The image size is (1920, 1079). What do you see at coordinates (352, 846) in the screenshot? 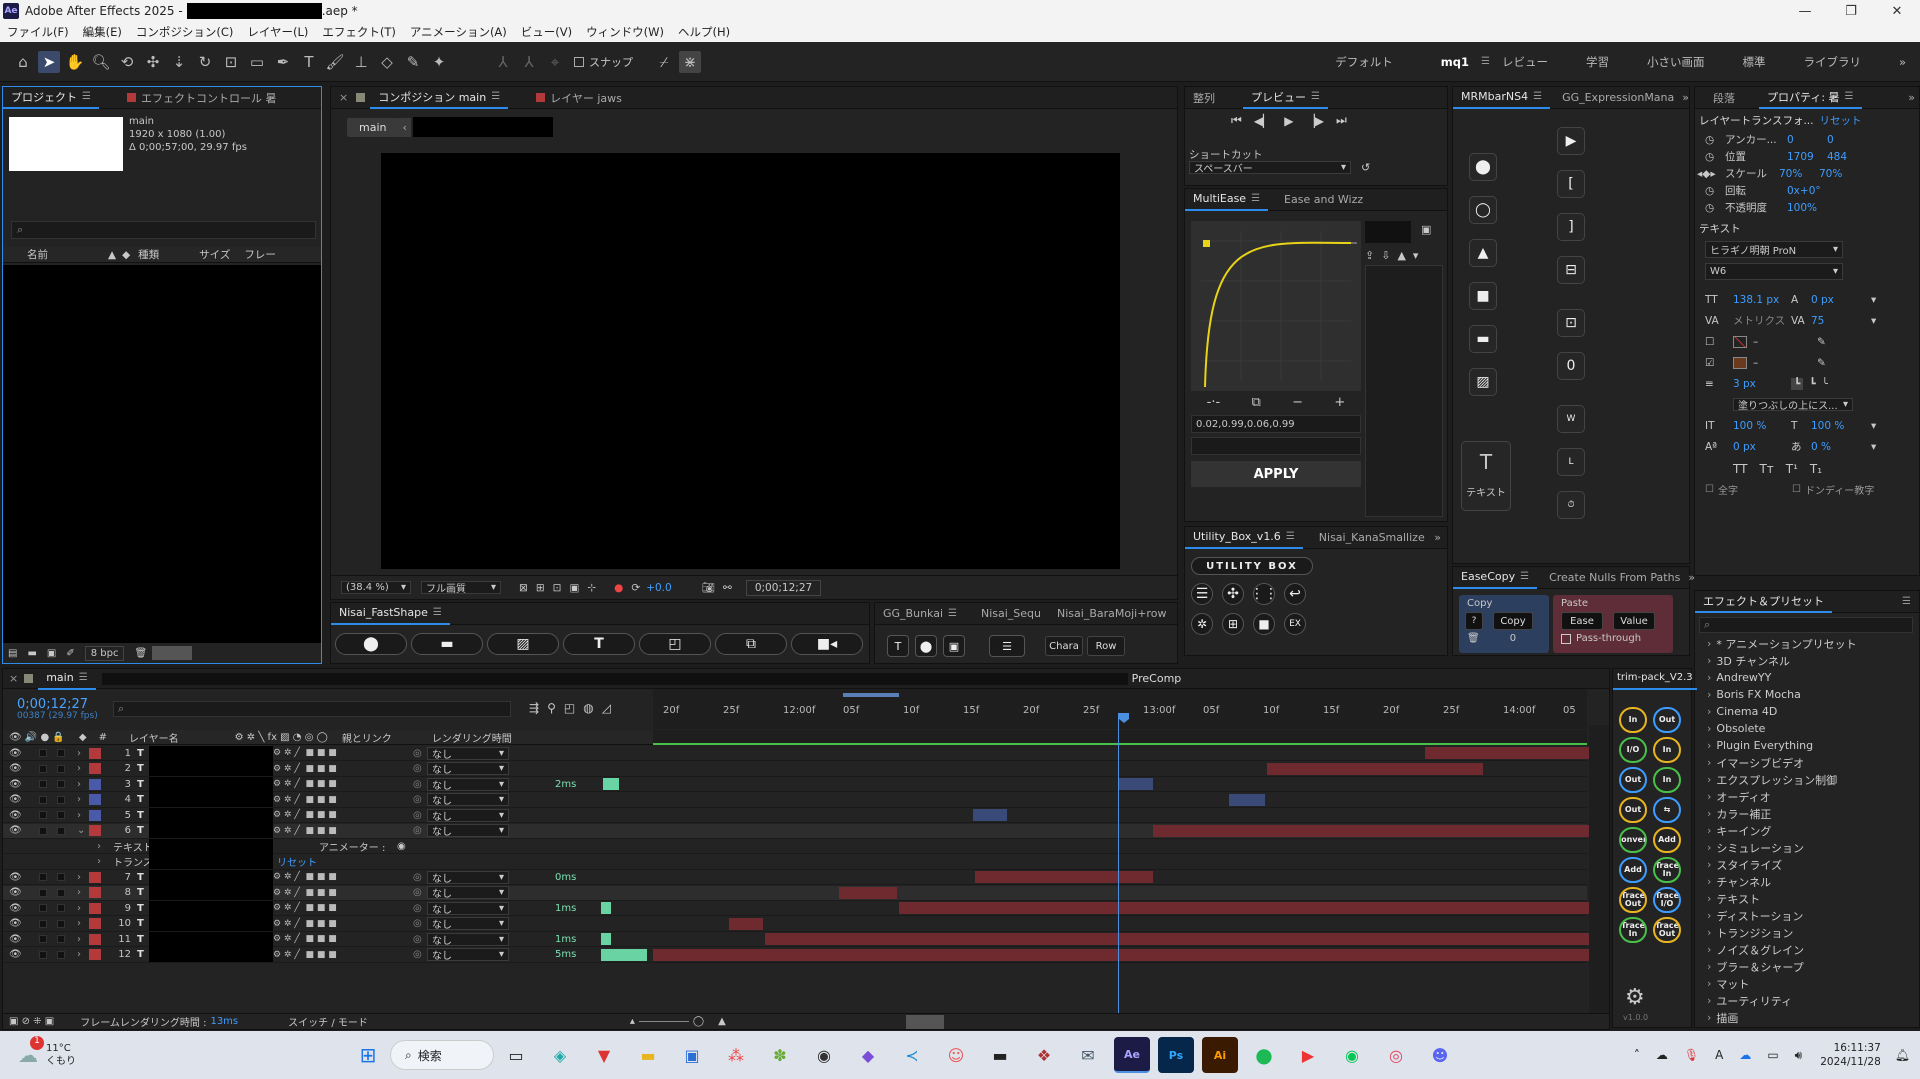
I see `animator-label: アニメーター :` at bounding box center [352, 846].